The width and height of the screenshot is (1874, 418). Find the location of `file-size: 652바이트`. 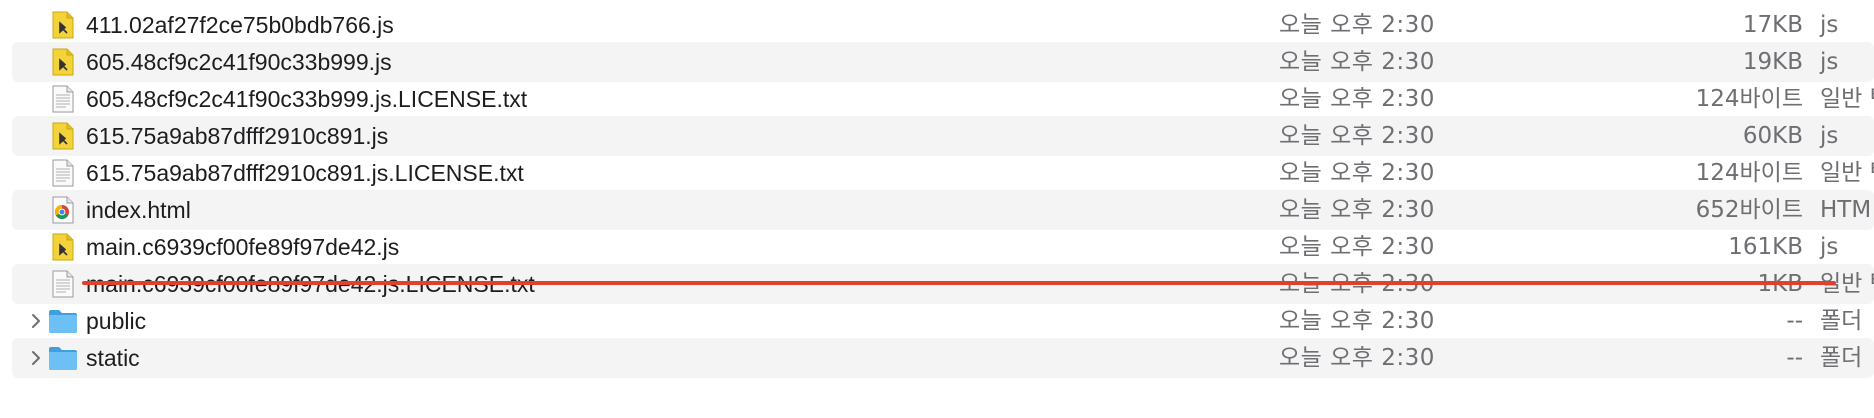

file-size: 652바이트 is located at coordinates (1749, 210).